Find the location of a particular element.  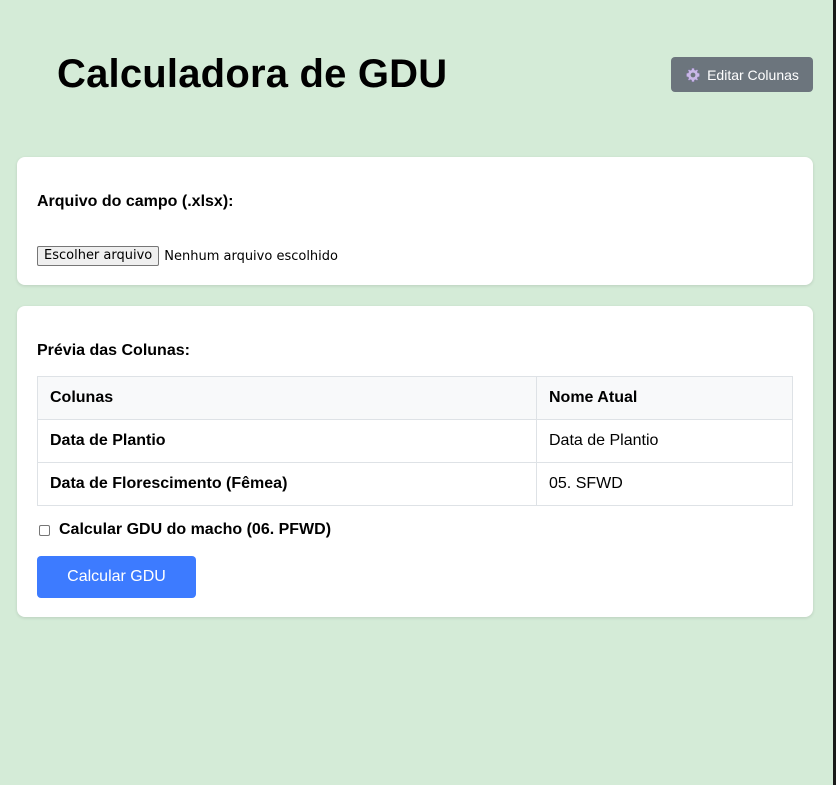

table-row: Data de Plantio Data de Plantio is located at coordinates (415, 441).